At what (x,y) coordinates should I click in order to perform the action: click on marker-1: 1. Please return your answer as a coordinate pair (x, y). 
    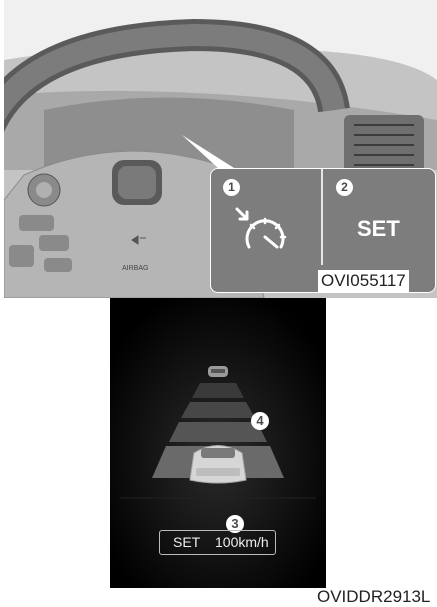
    Looking at the image, I should click on (231, 187).